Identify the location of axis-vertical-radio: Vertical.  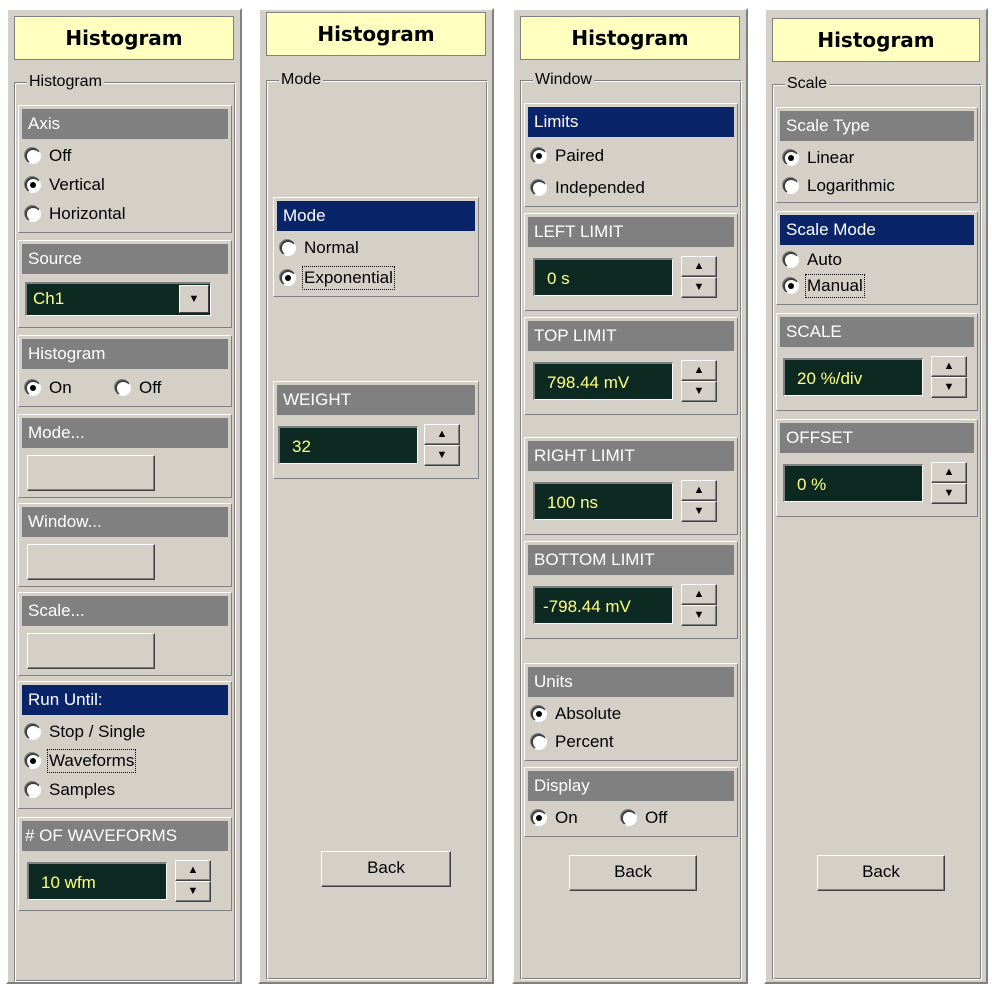
(65, 185).